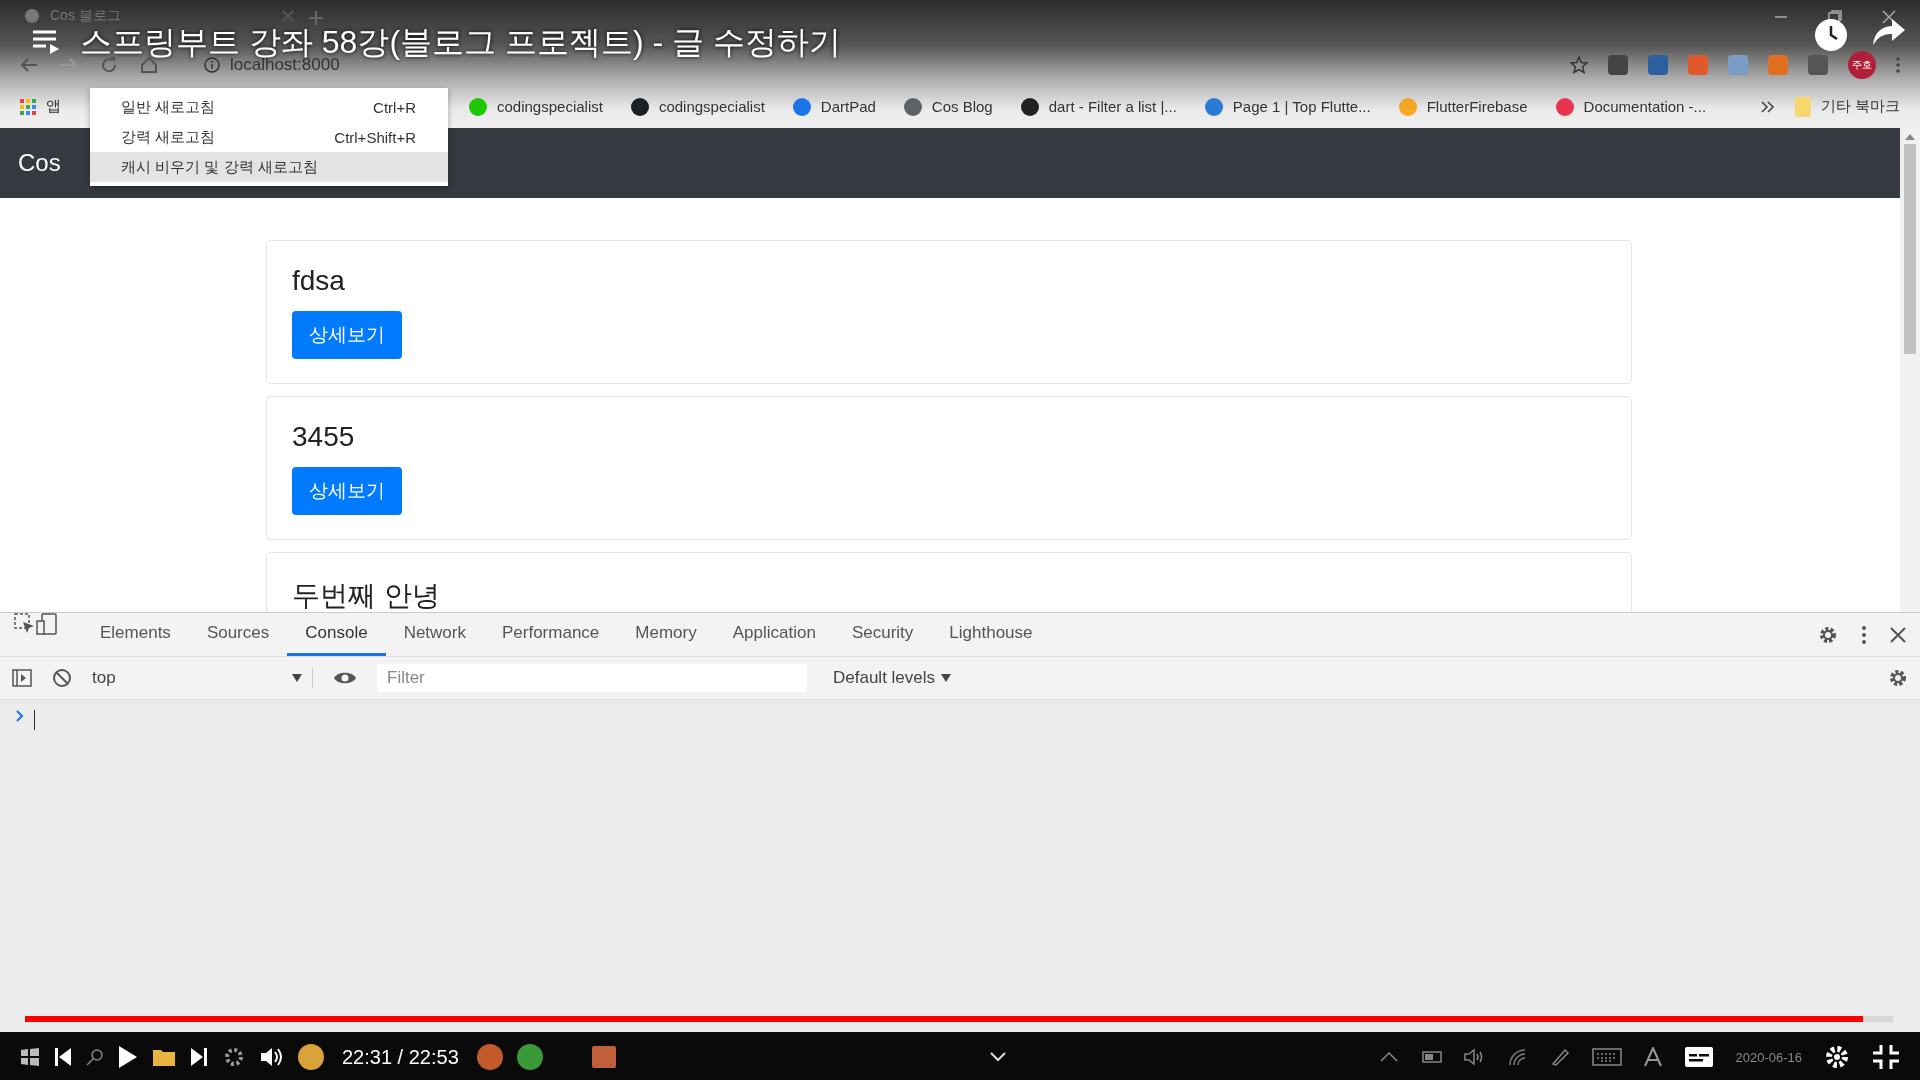 The image size is (1920, 1080). I want to click on subtitles-icon, so click(1698, 1057).